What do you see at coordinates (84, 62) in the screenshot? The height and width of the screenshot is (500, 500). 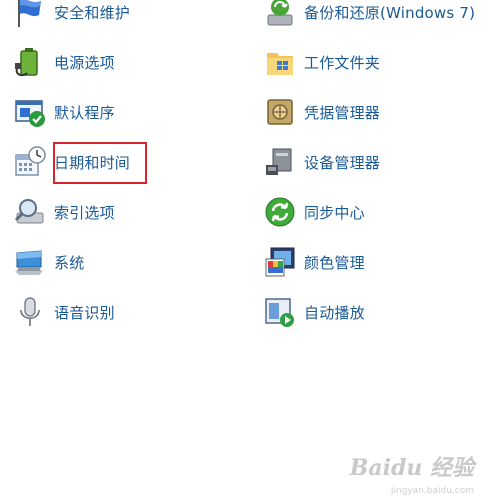 I see `item-label: 电源选项` at bounding box center [84, 62].